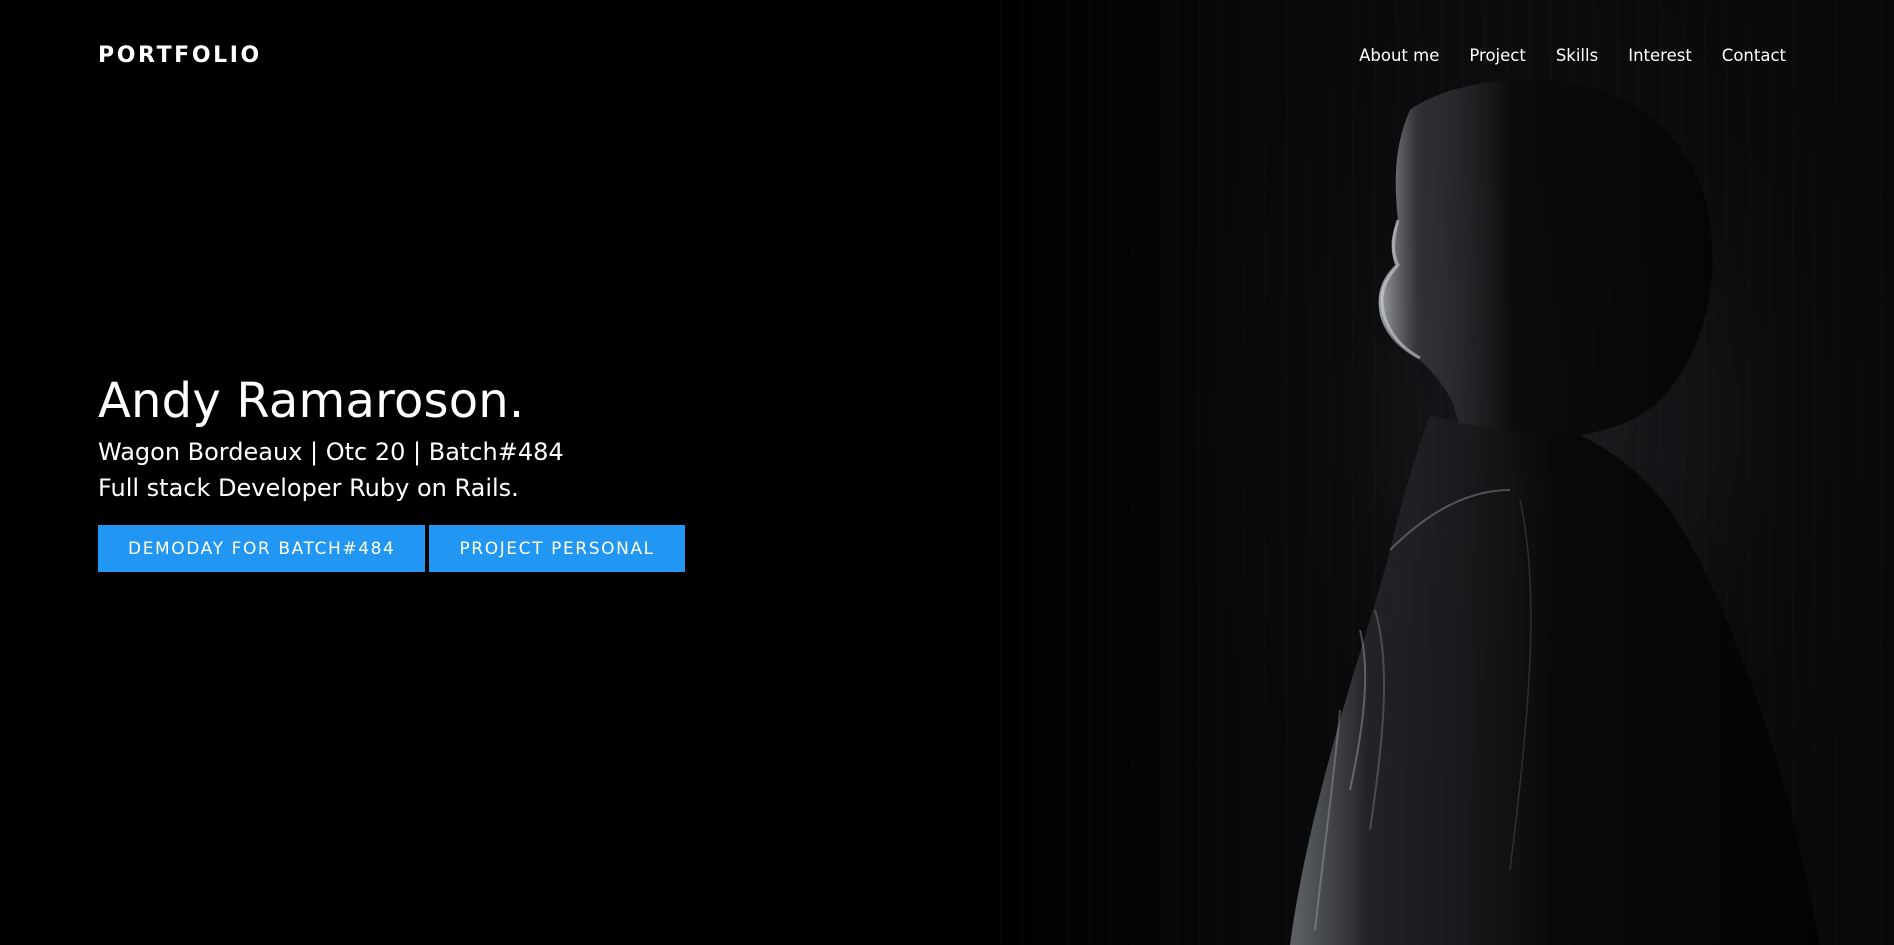  What do you see at coordinates (1497, 56) in the screenshot?
I see `nav-link-project: Project` at bounding box center [1497, 56].